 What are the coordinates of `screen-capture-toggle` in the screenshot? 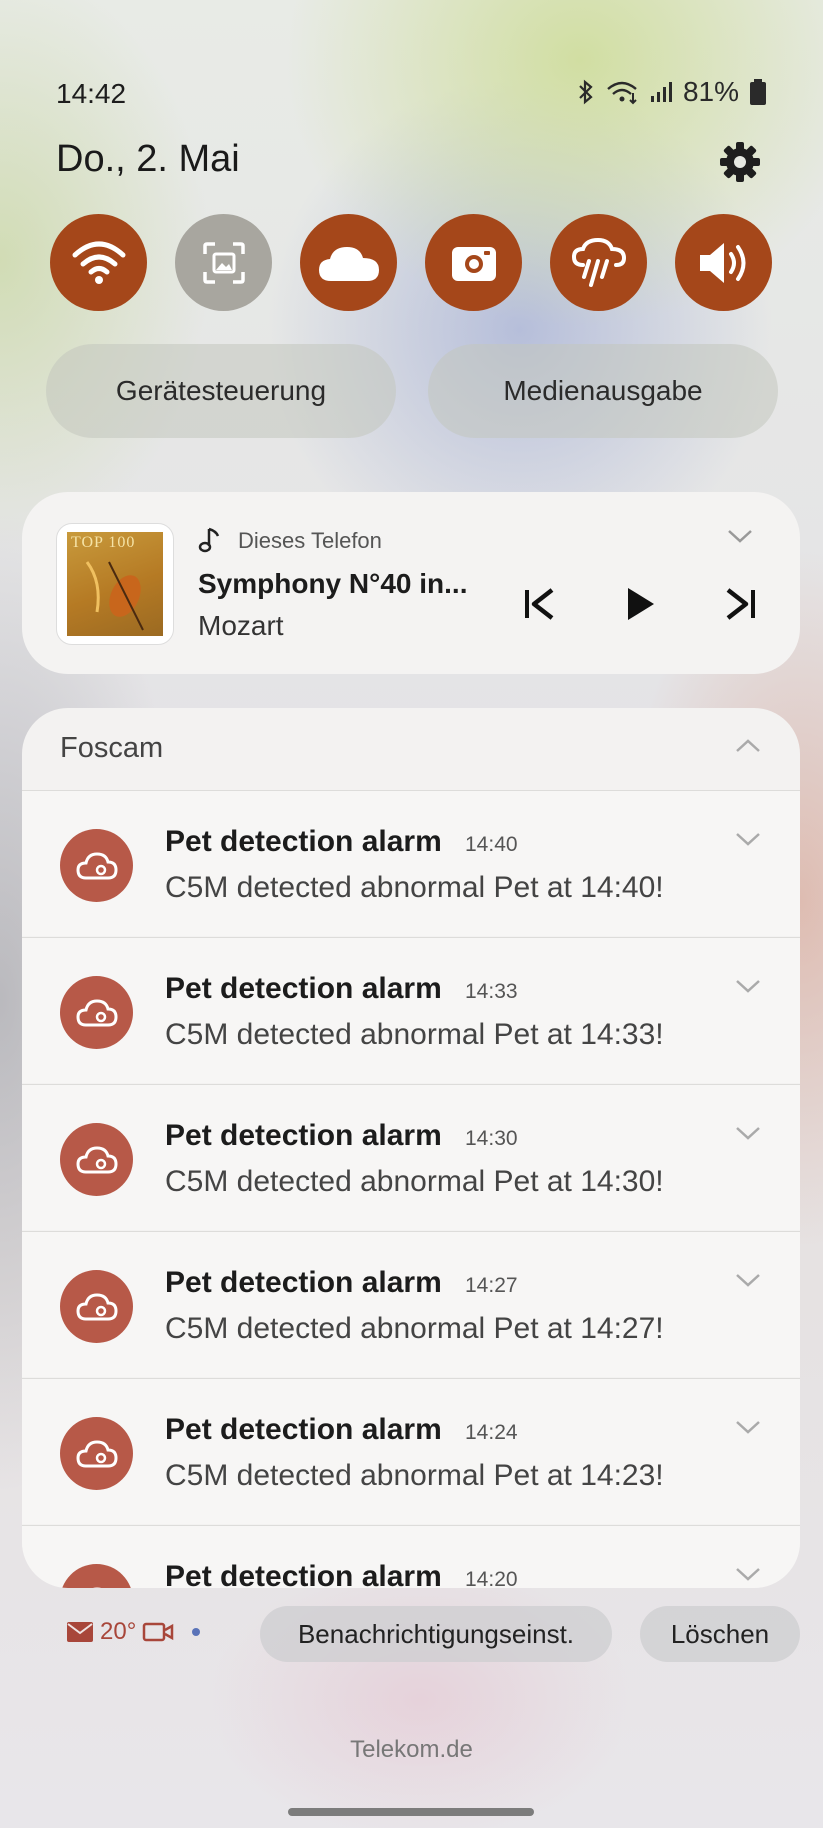 It's located at (223, 262).